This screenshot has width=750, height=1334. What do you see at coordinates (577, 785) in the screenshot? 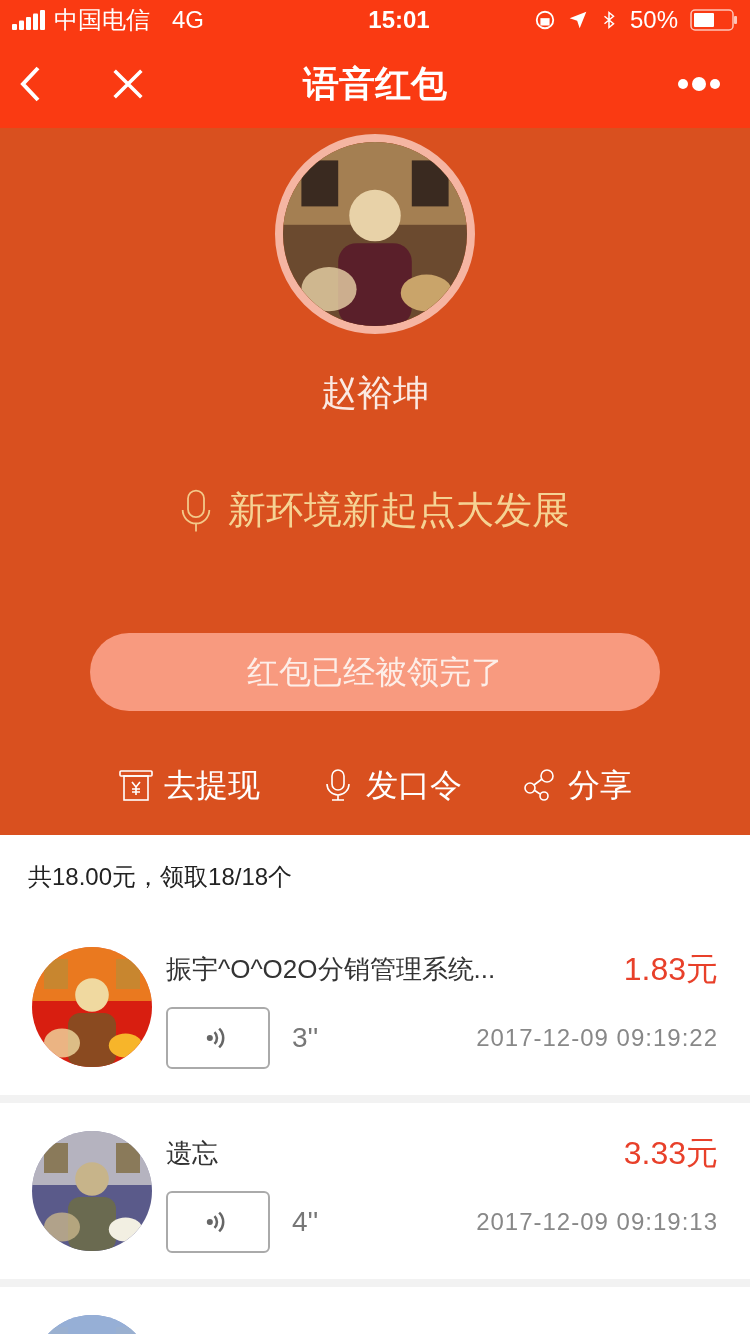
I see `action-button: 分享` at bounding box center [577, 785].